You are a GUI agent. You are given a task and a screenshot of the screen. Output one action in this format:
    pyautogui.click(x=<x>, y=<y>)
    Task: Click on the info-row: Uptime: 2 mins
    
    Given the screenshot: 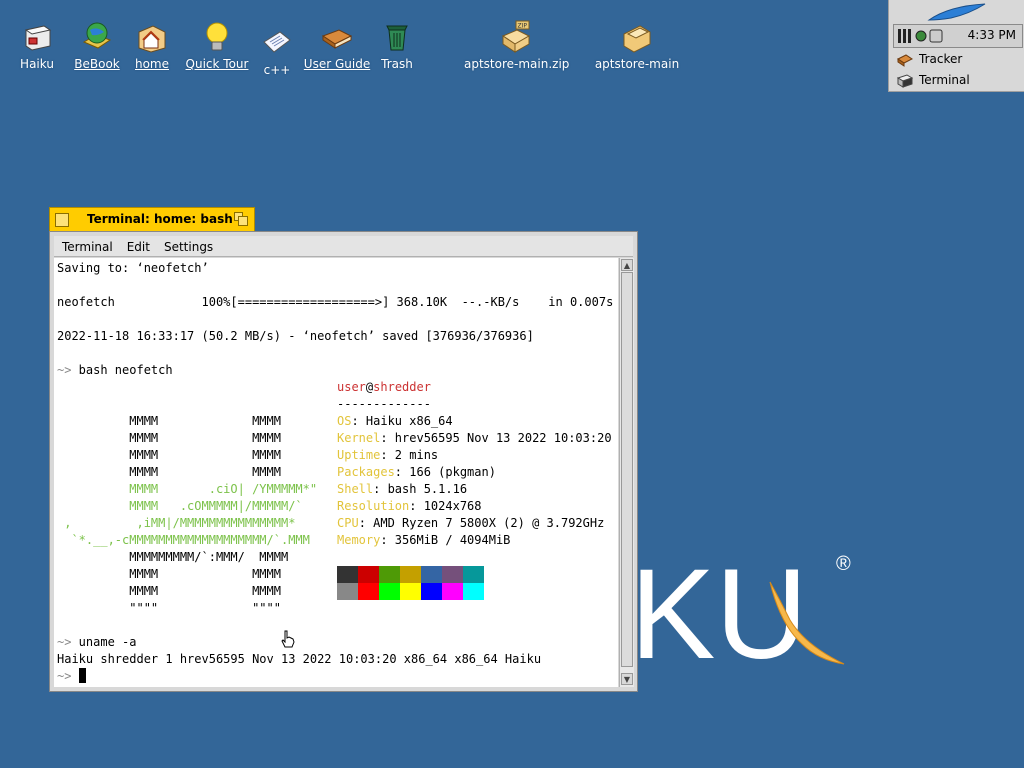 What is the action you would take?
    pyautogui.click(x=388, y=455)
    